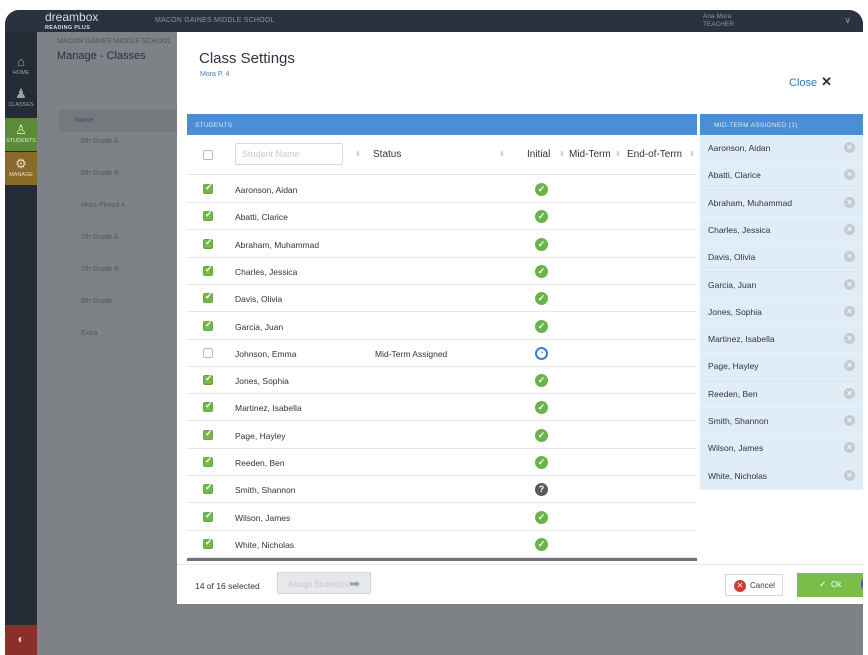  What do you see at coordinates (442, 244) in the screenshot?
I see `student-row: Abraham, Muhammad ✓` at bounding box center [442, 244].